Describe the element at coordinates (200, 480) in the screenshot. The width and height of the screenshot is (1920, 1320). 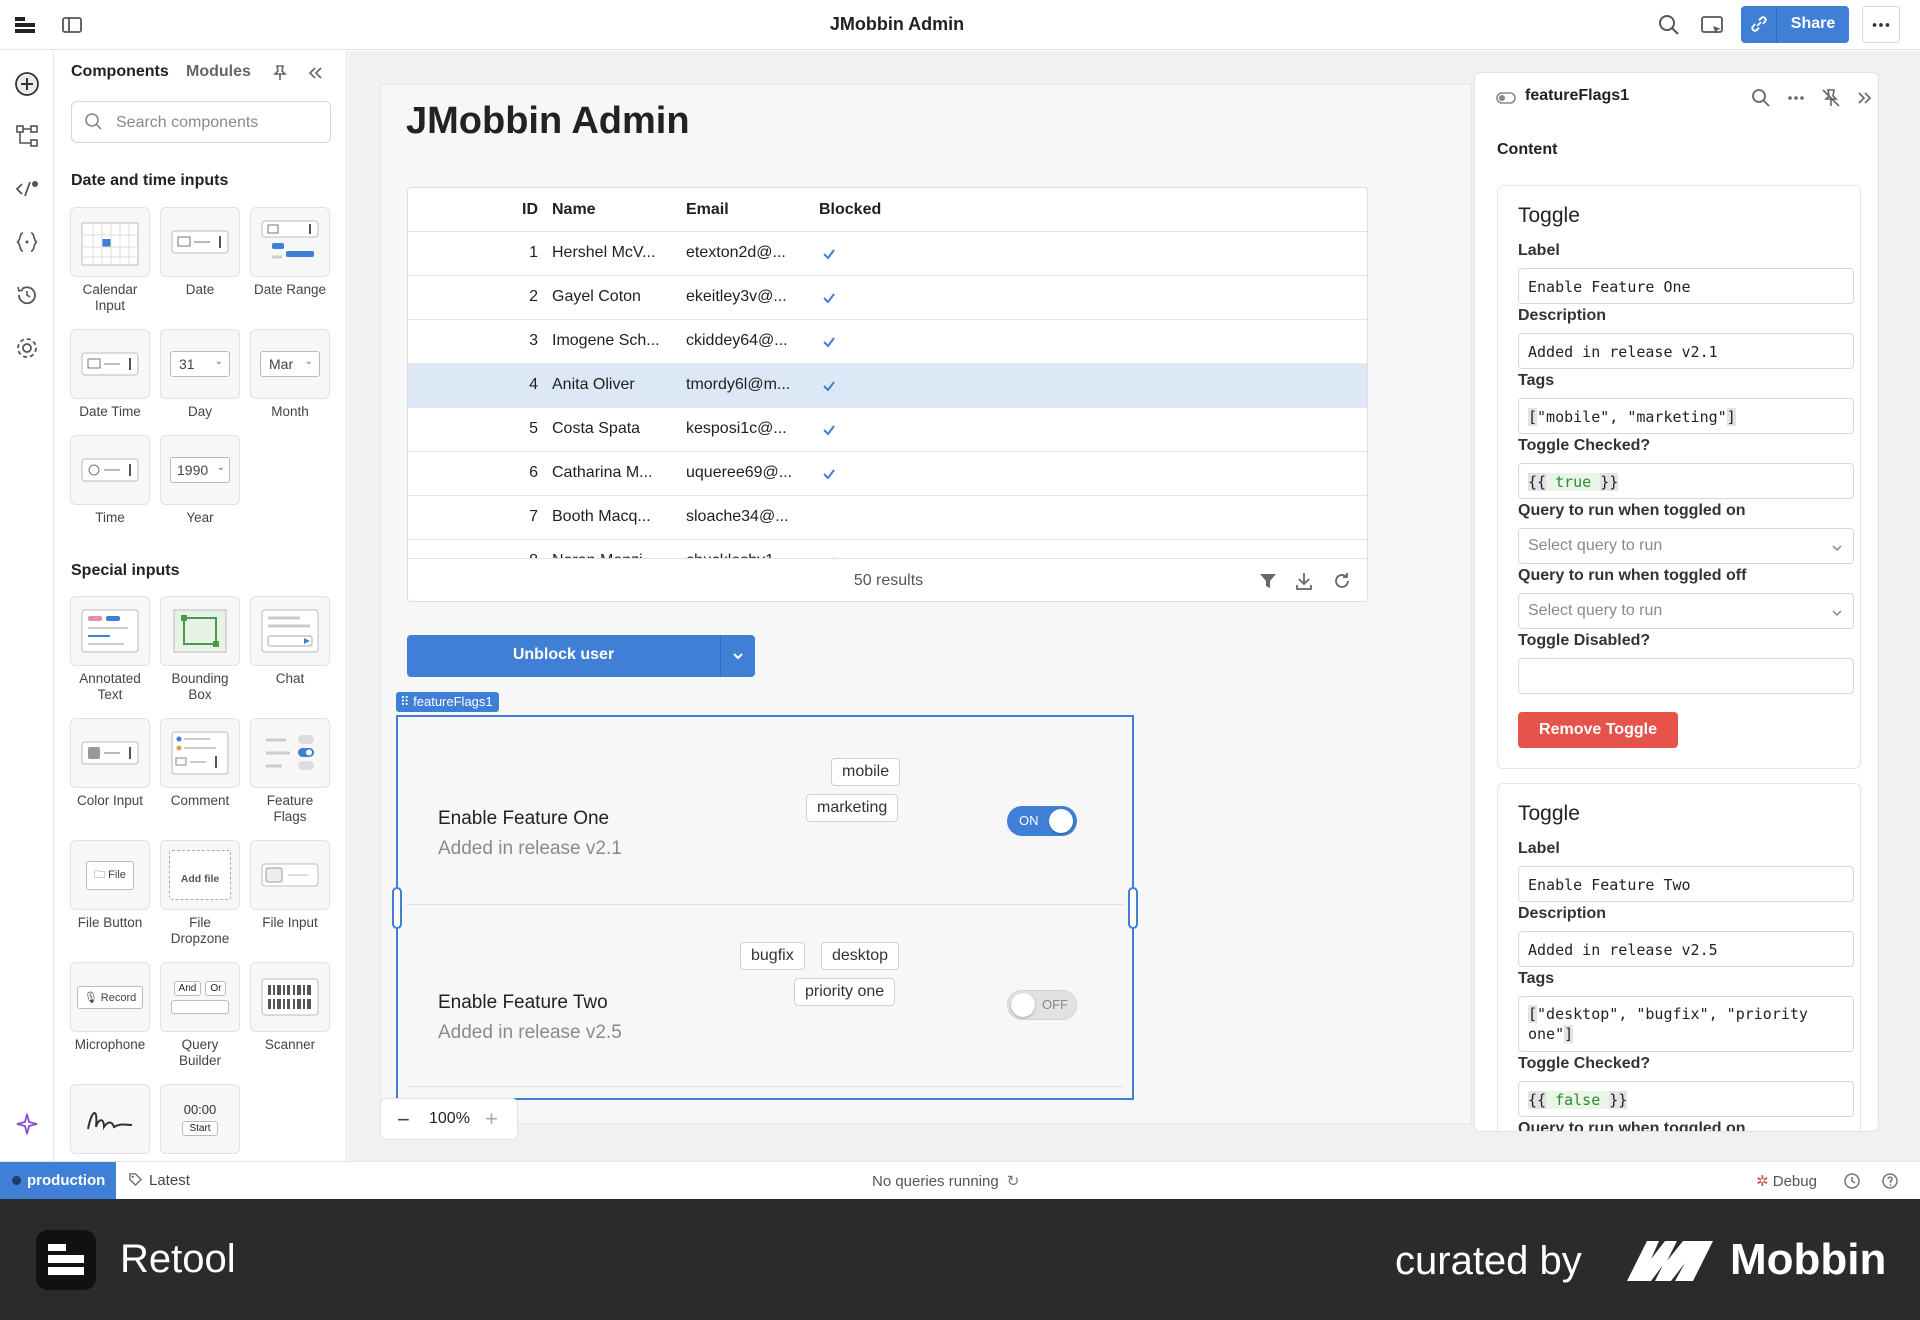
I see `component-year: 1990 ⌄ Year` at that location.